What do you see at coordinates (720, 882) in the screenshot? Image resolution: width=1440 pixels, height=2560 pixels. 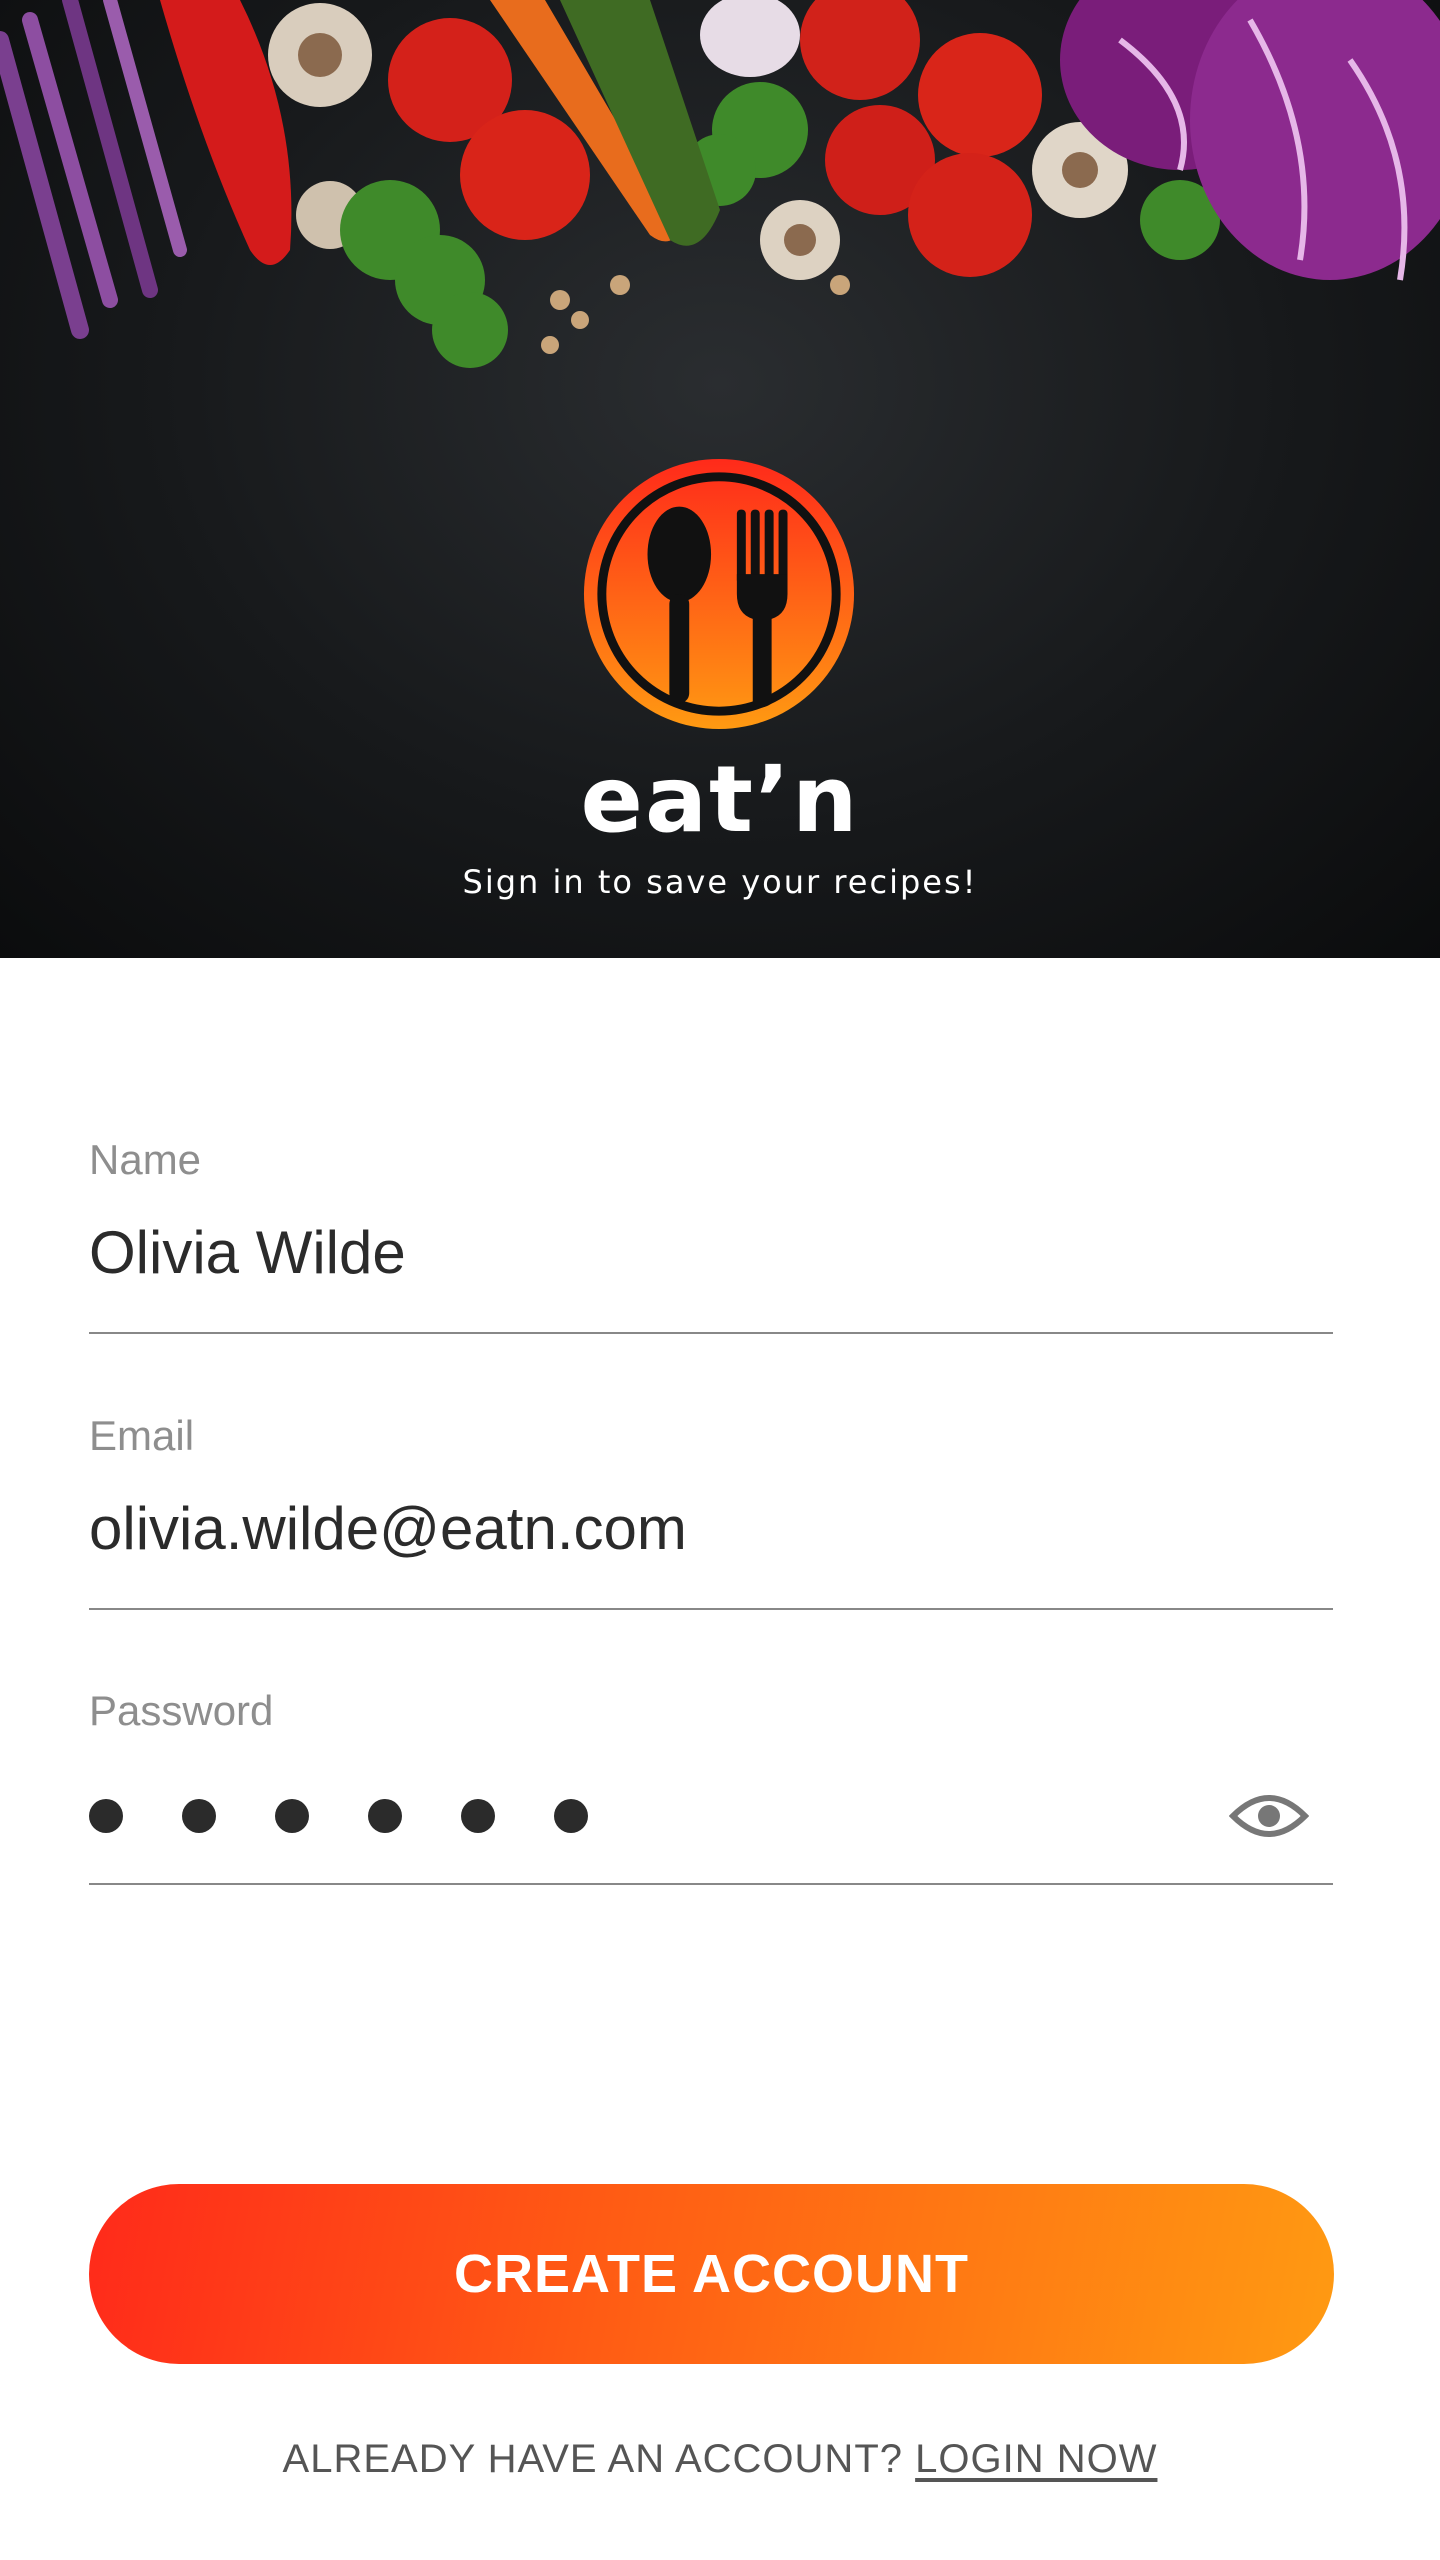 I see `tagline: Sign in to save your recipes!` at bounding box center [720, 882].